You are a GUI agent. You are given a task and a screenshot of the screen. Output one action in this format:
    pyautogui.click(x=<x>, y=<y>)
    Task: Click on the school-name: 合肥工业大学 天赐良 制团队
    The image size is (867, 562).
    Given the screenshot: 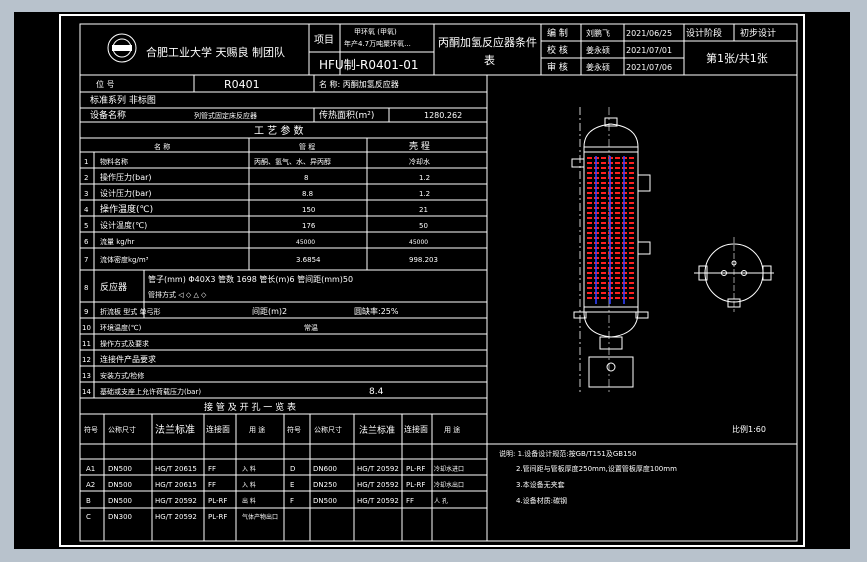 What is the action you would take?
    pyautogui.click(x=215, y=52)
    